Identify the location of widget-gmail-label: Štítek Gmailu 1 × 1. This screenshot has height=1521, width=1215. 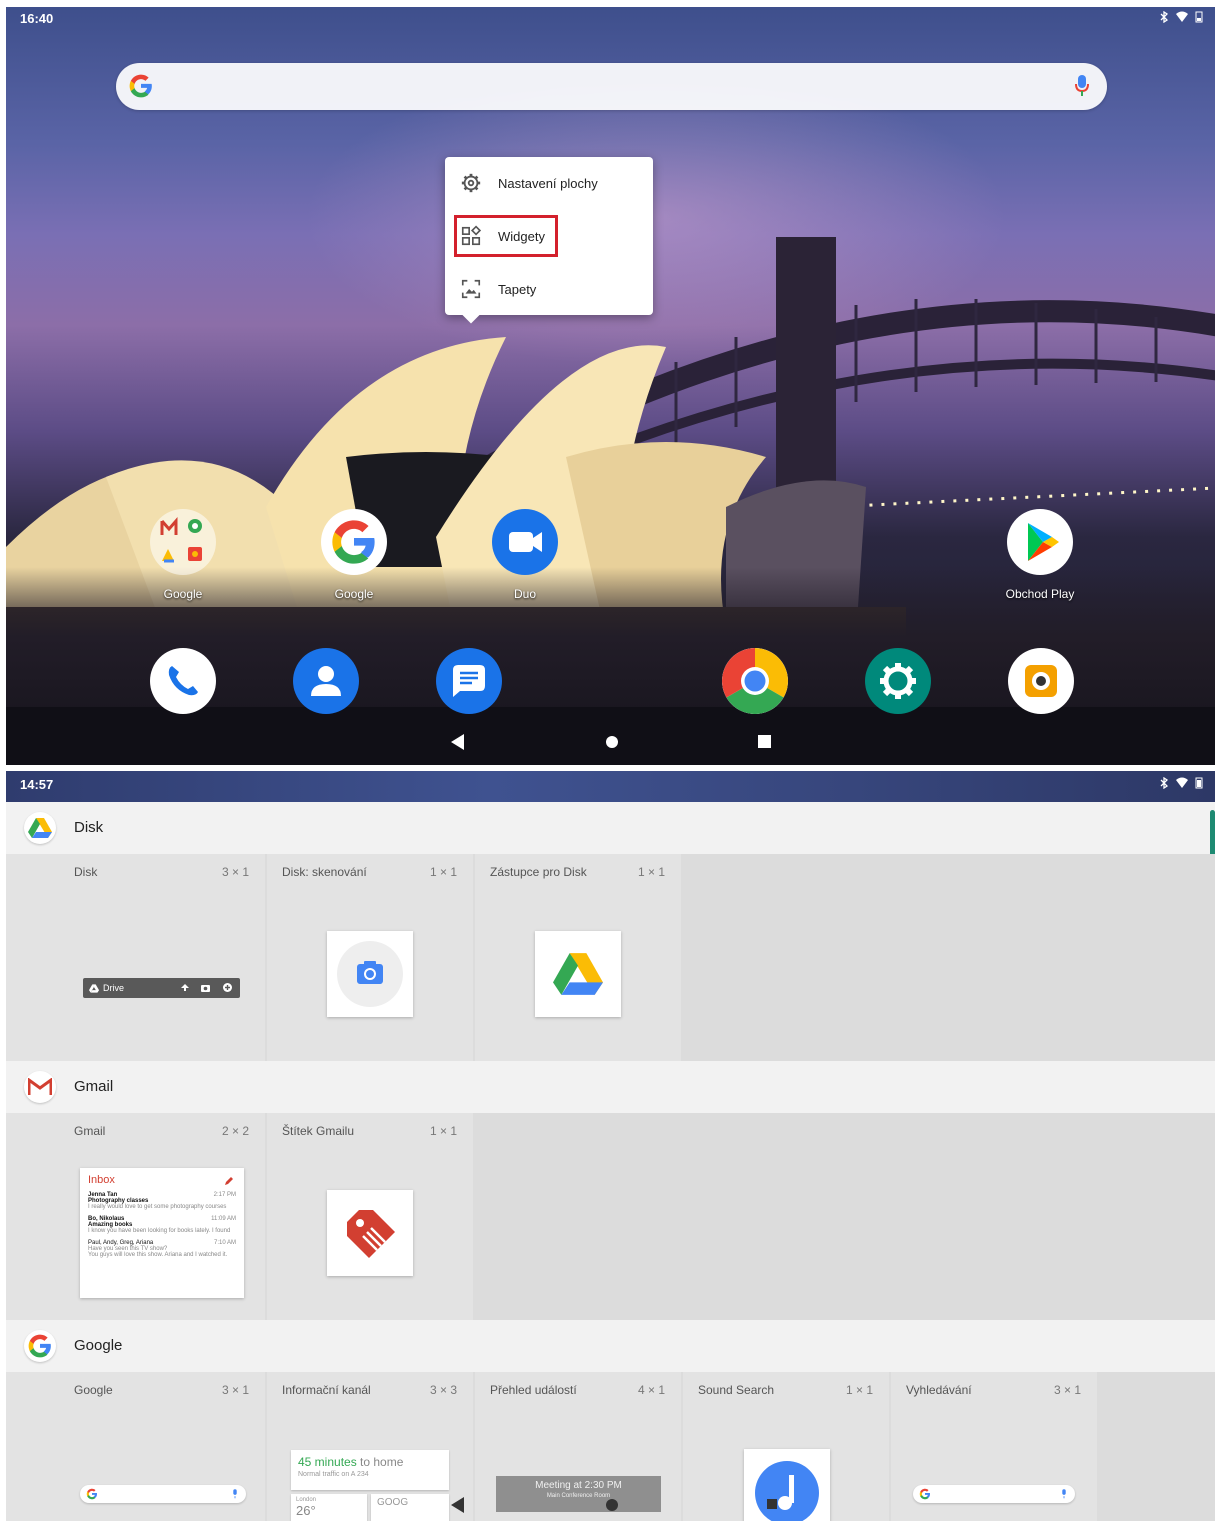
(370, 1216).